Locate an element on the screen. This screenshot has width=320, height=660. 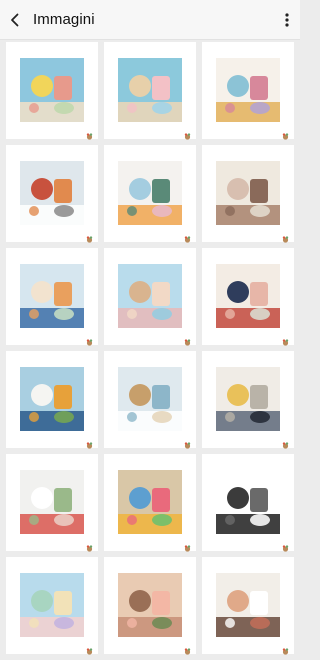
arrow-back-icon is located at coordinates (15, 19).